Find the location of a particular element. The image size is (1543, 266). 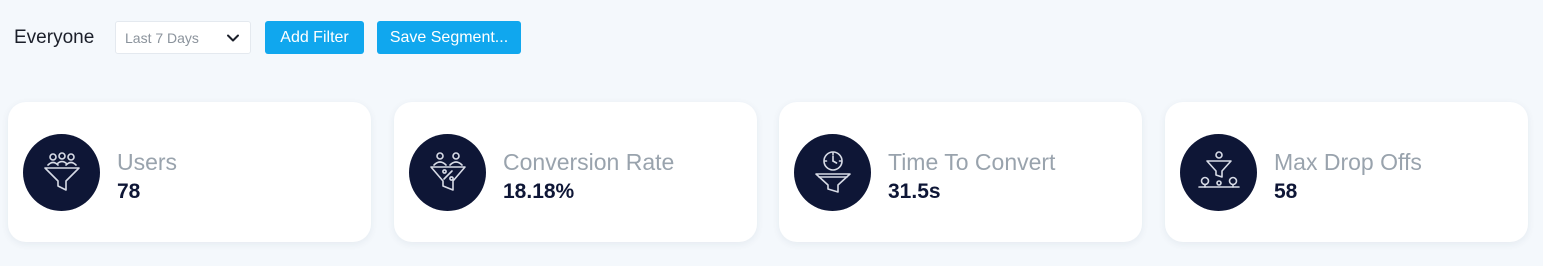

drop-off-funnel-icon is located at coordinates (1219, 169).